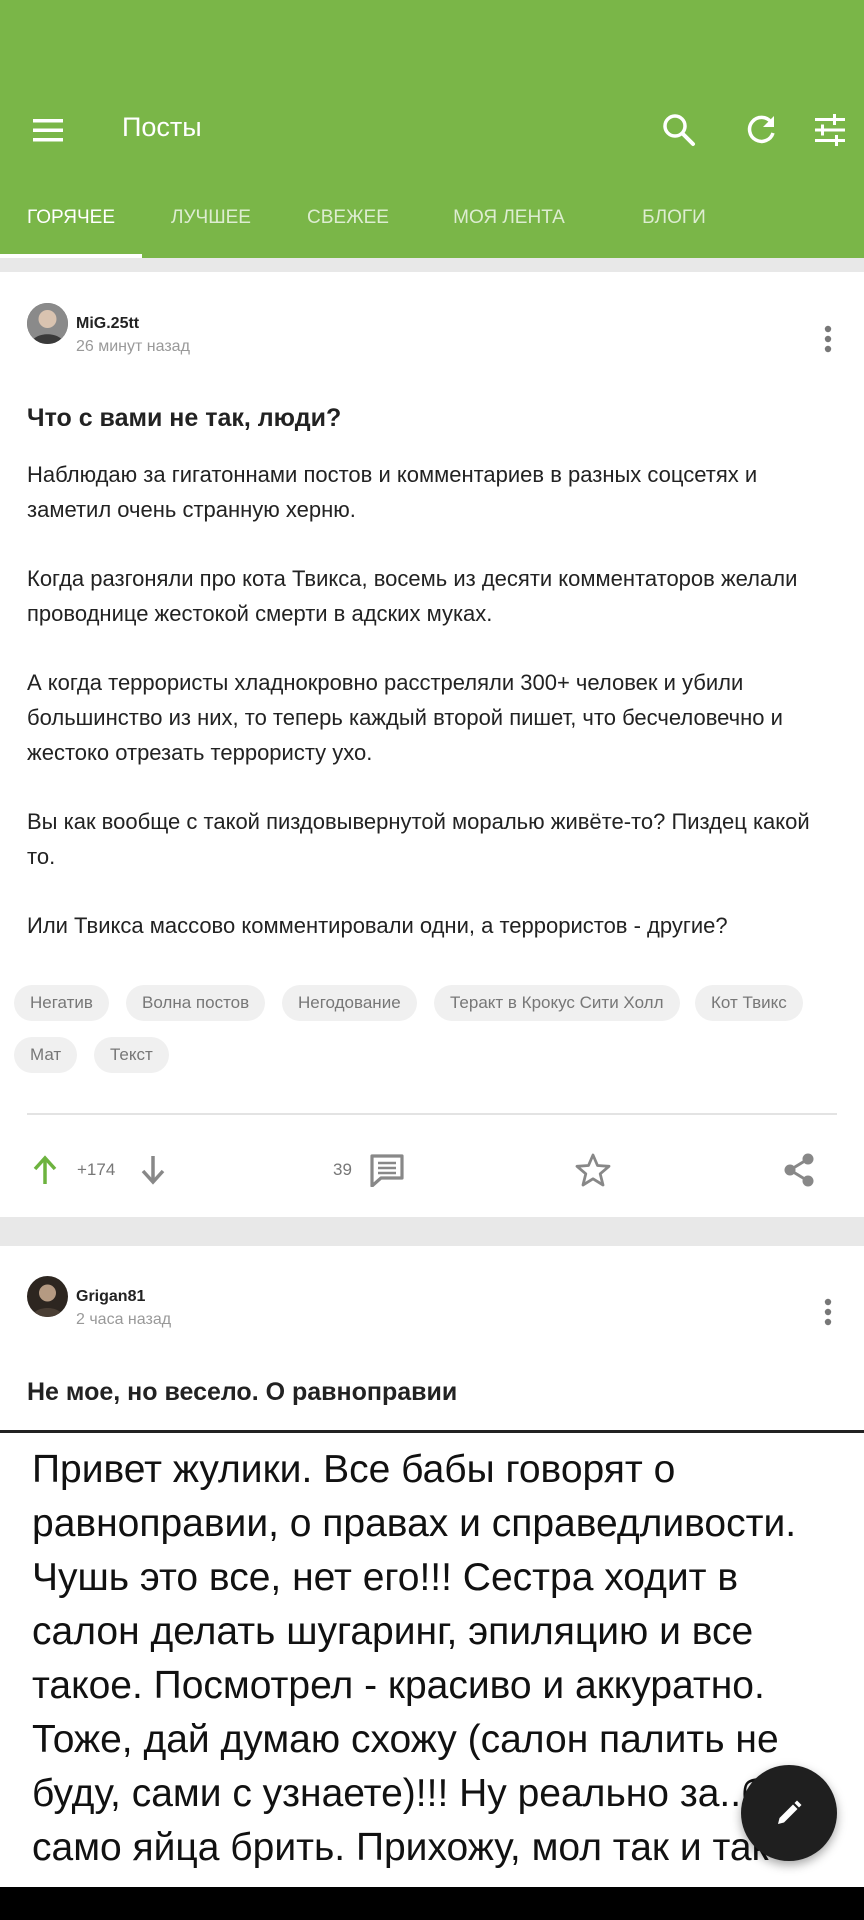 This screenshot has height=1920, width=864. I want to click on star-icon, so click(593, 1170).